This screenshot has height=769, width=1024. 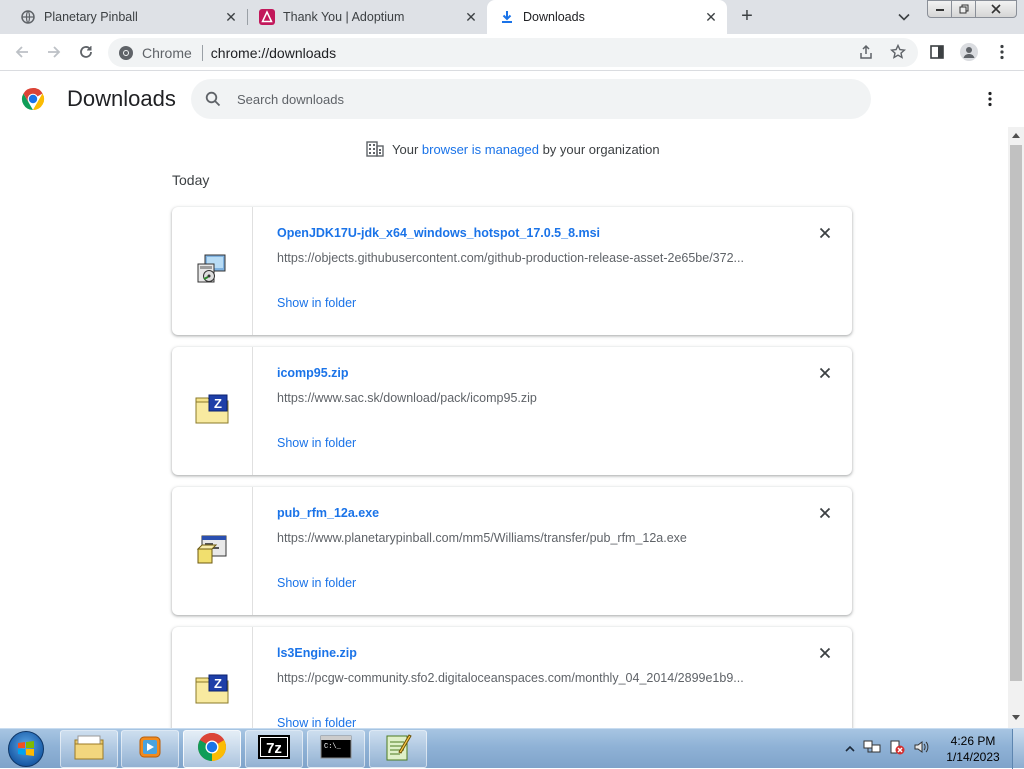 What do you see at coordinates (747, 16) in the screenshot?
I see `new-tab-button: +` at bounding box center [747, 16].